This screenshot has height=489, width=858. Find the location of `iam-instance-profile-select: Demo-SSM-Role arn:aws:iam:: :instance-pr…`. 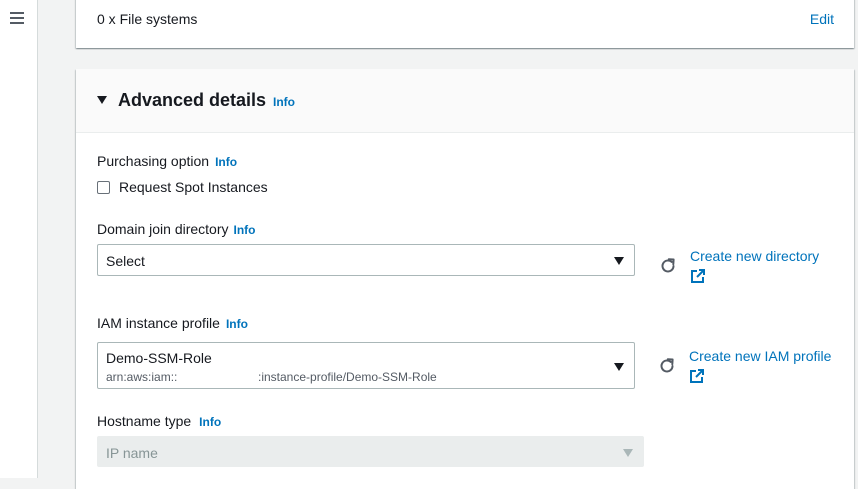

iam-instance-profile-select: Demo-SSM-Role arn:aws:iam:: :instance-pr… is located at coordinates (366, 365).